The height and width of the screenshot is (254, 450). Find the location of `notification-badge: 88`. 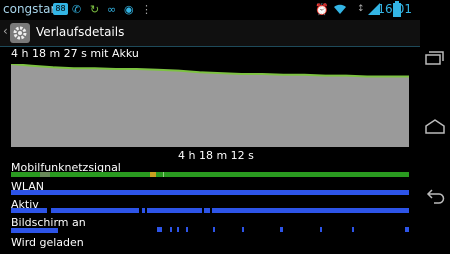

notification-badge: 88 is located at coordinates (60, 9).